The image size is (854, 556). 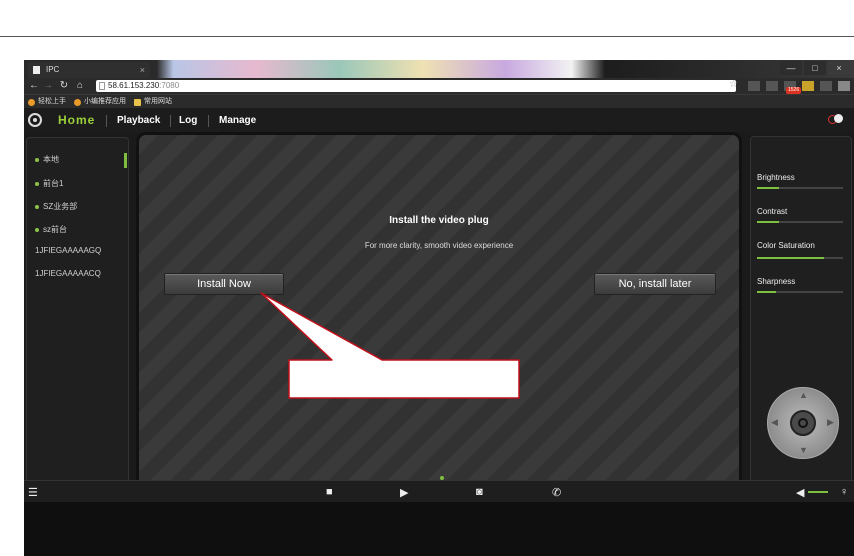 I want to click on page-footer, so click(x=439, y=529).